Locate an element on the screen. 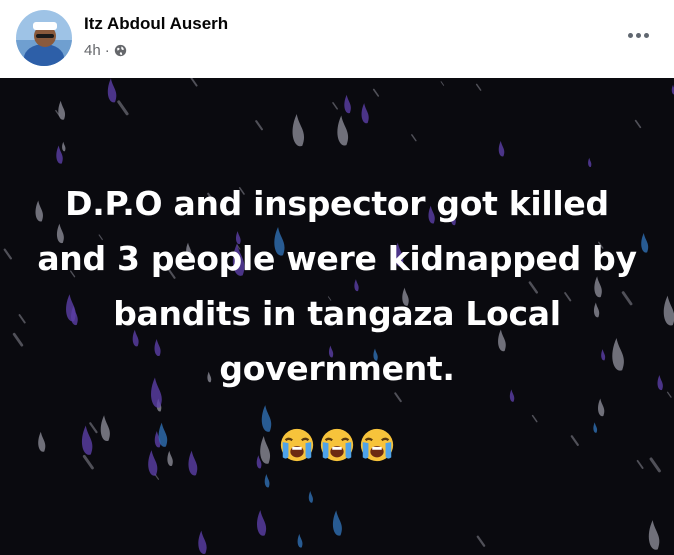 This screenshot has height=555, width=674. post-meta: 4h · is located at coordinates (105, 50).